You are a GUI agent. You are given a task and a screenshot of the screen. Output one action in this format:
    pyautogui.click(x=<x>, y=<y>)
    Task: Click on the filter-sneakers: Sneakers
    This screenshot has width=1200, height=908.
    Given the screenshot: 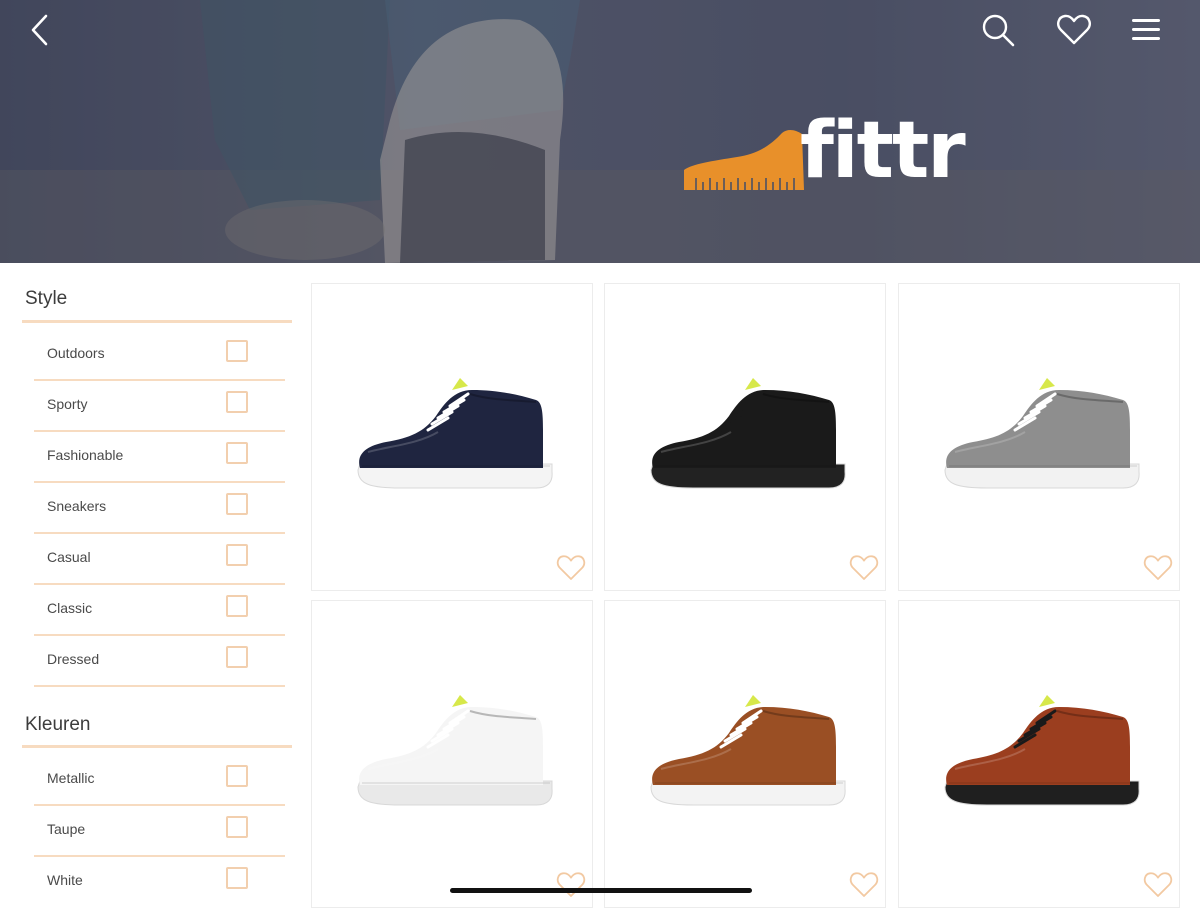 What is the action you would take?
    pyautogui.click(x=159, y=508)
    